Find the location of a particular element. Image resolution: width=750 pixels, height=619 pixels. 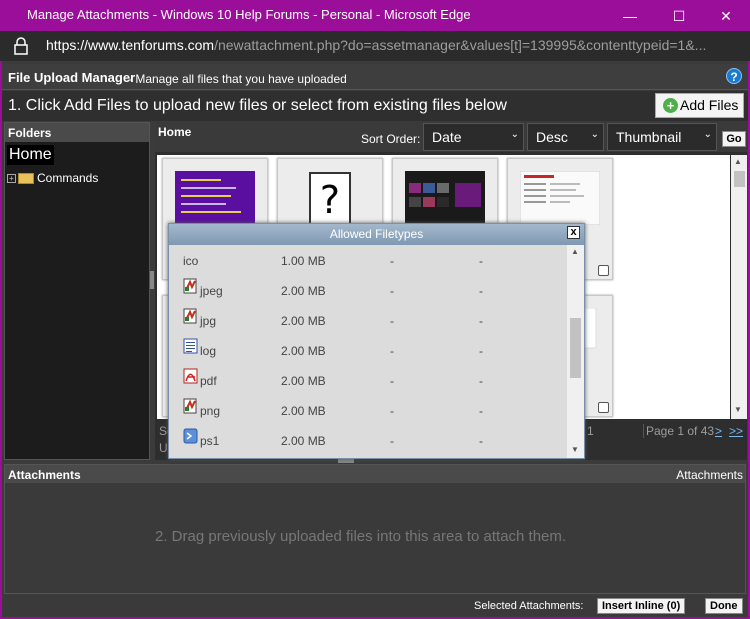

maximize-button: ☐ is located at coordinates (679, 16).